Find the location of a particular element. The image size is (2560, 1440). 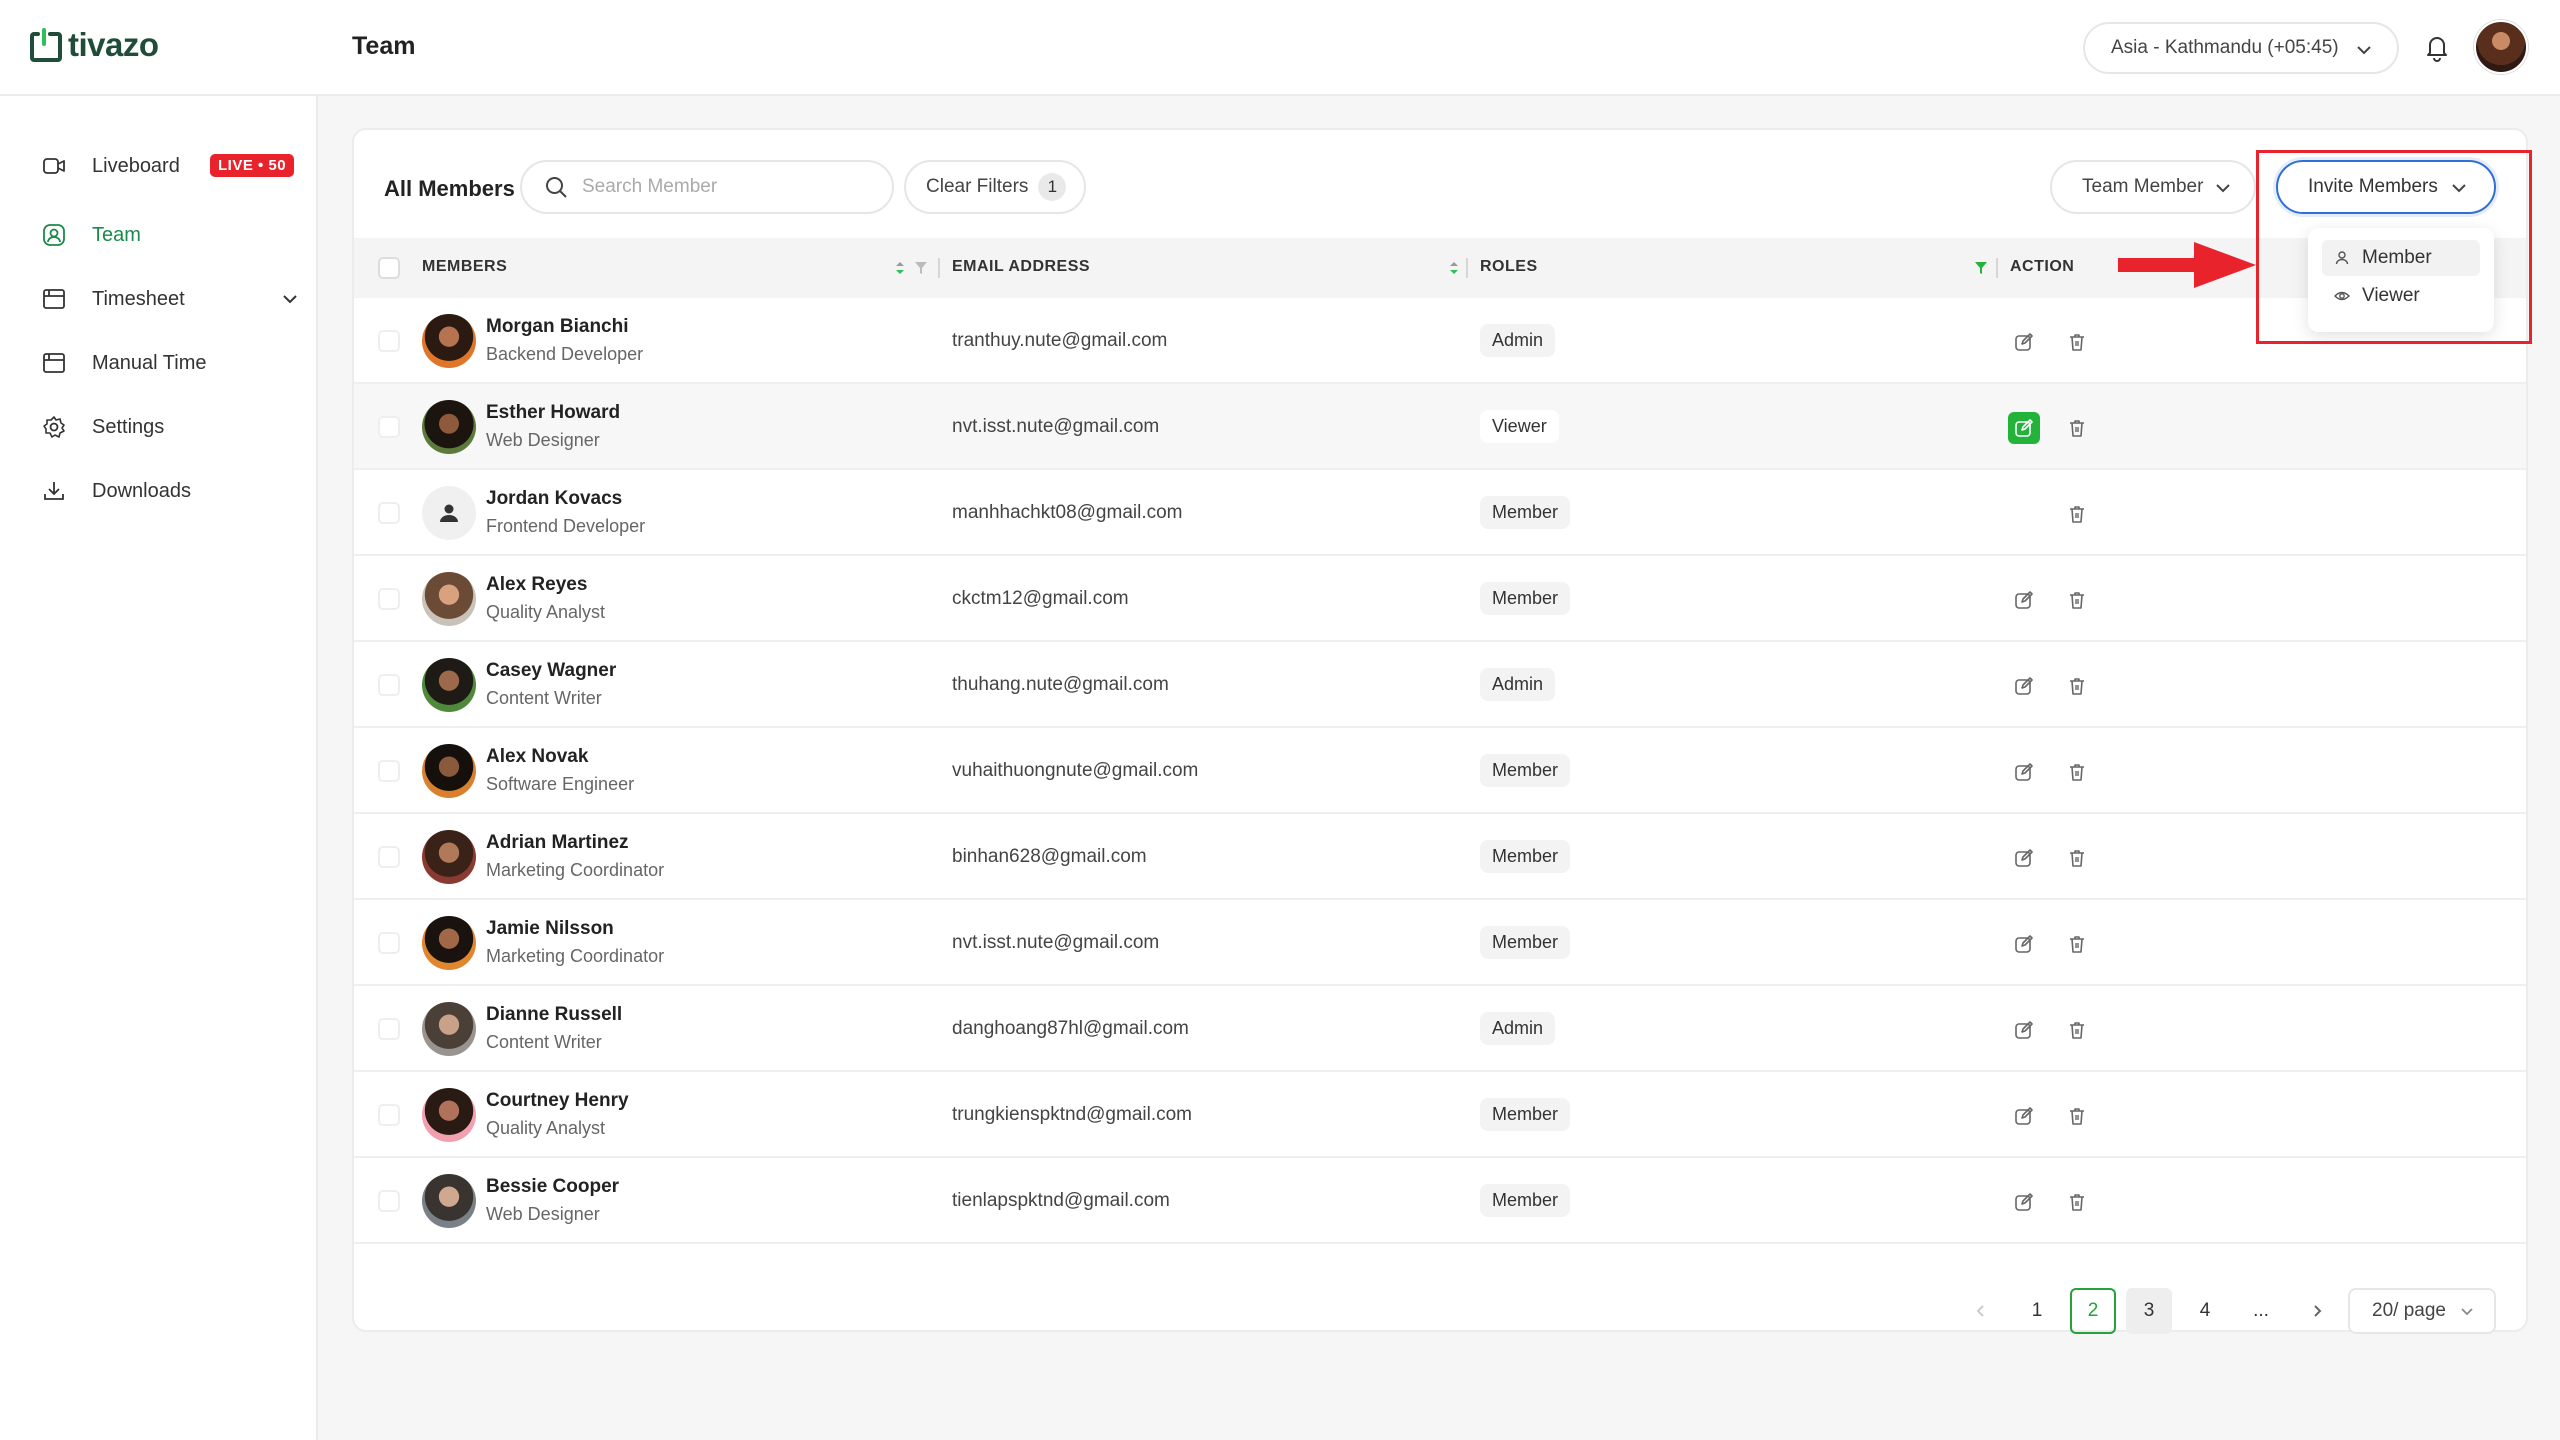

bell-icon is located at coordinates (2437, 49).